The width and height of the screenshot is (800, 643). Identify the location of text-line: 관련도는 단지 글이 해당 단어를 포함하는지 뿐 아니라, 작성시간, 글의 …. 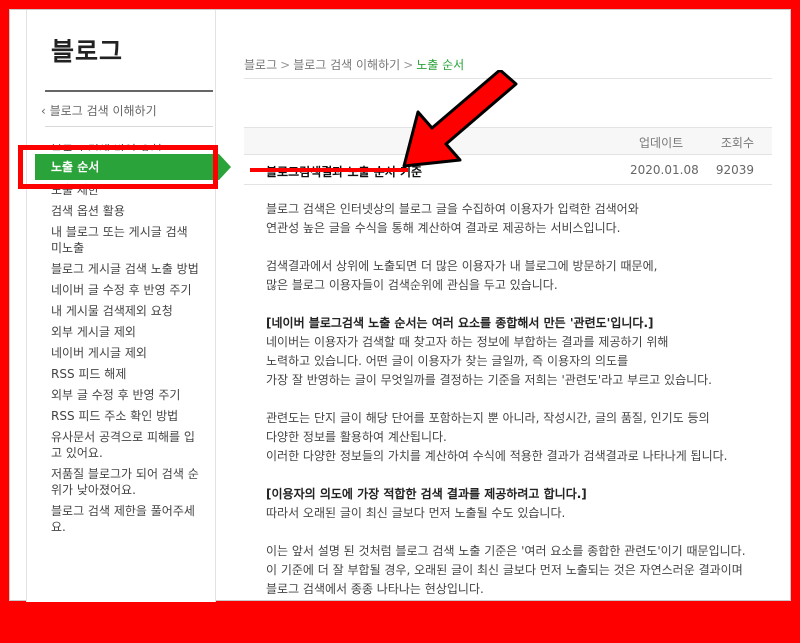
(488, 418).